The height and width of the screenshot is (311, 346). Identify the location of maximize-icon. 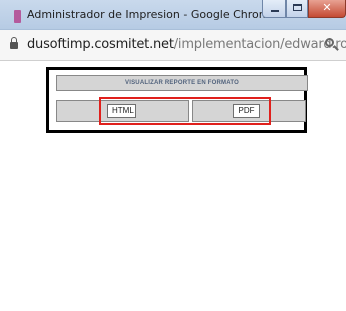
(297, 7).